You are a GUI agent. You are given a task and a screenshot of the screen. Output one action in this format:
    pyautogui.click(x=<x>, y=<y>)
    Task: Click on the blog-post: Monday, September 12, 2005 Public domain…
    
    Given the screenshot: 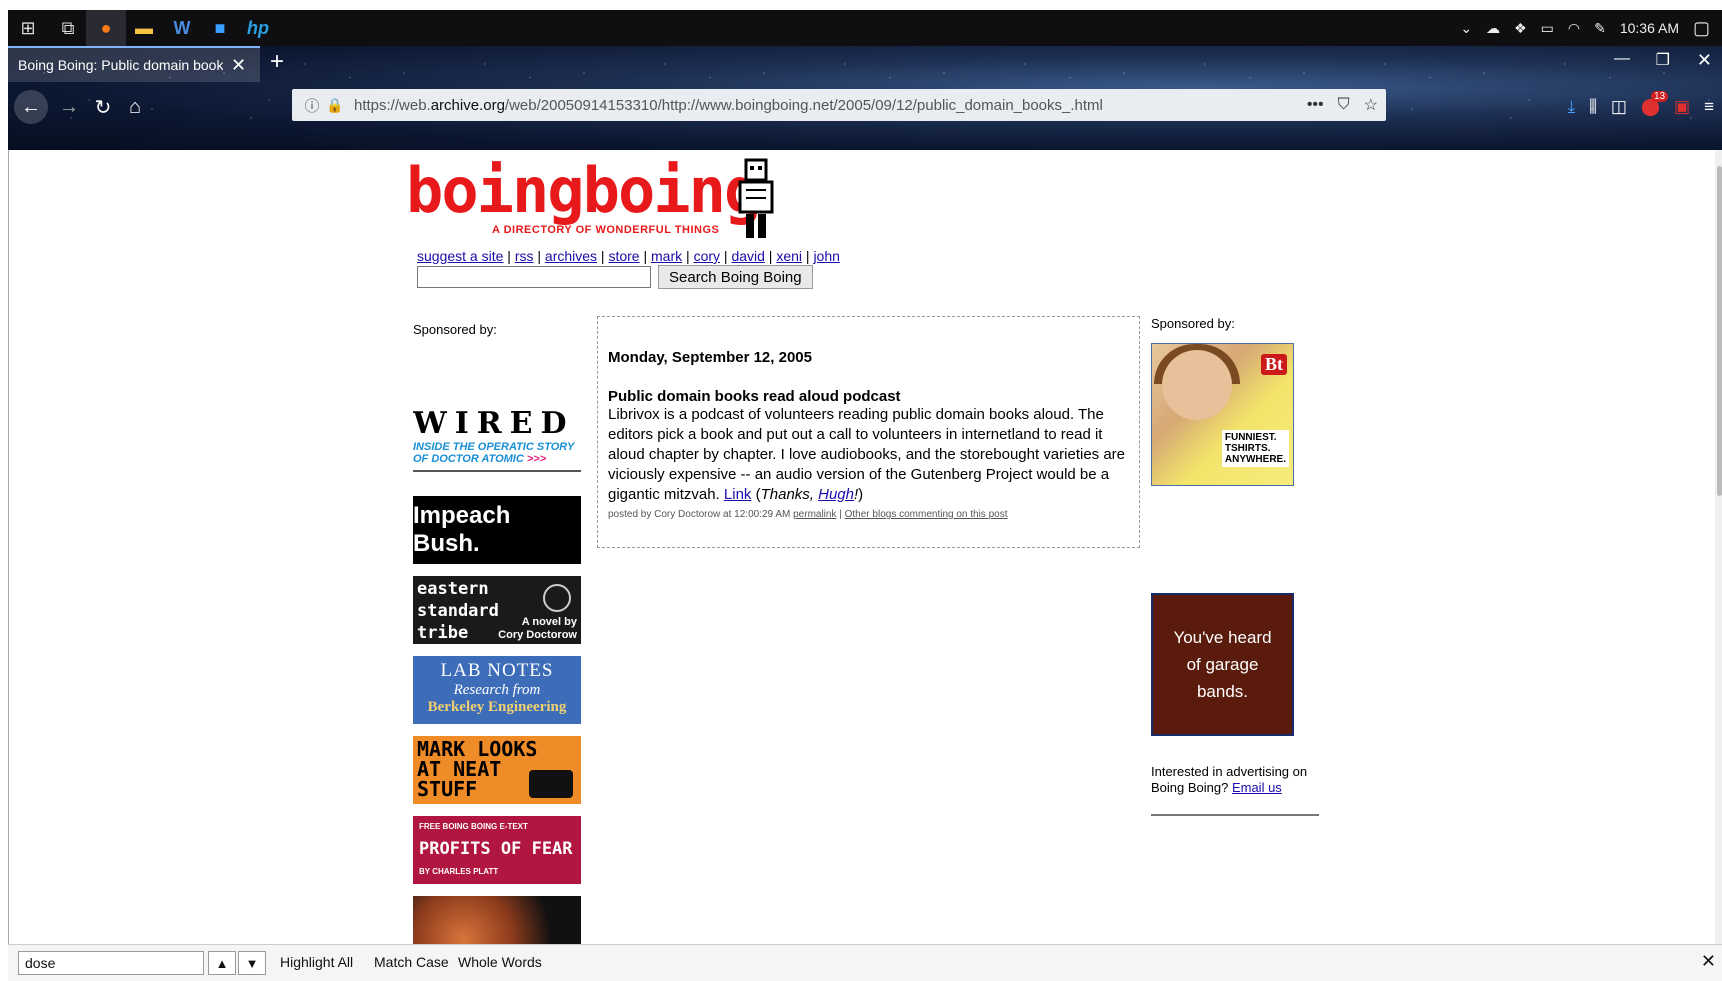 What is the action you would take?
    pyautogui.click(x=868, y=432)
    